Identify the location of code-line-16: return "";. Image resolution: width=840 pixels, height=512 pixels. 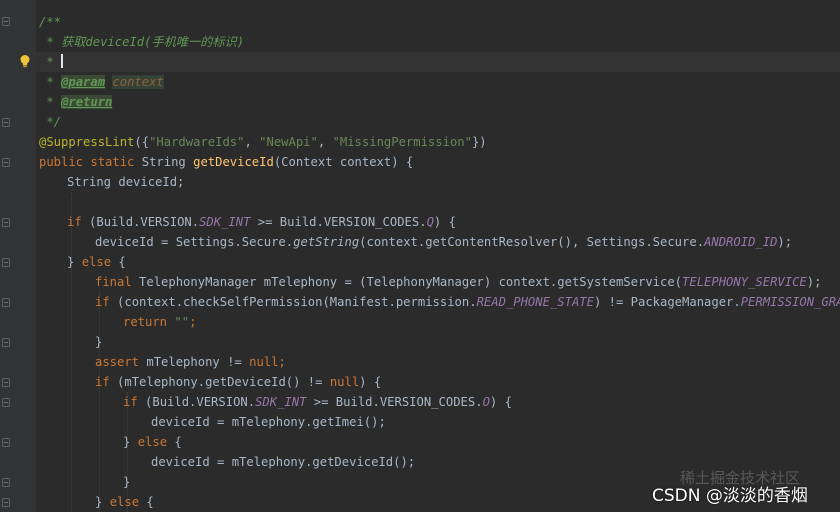
(160, 322).